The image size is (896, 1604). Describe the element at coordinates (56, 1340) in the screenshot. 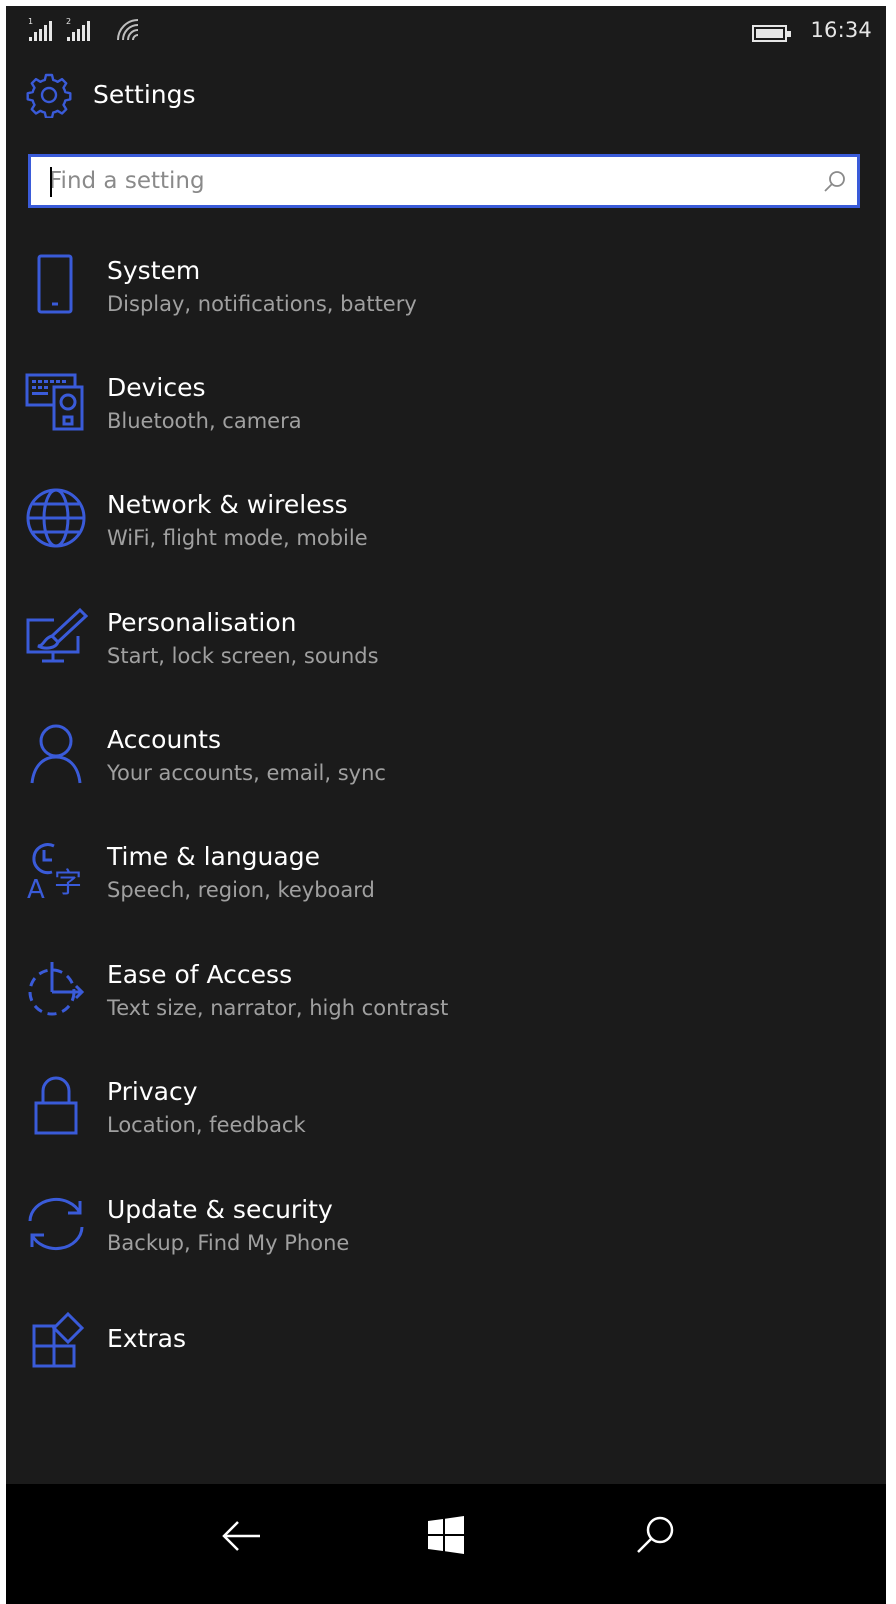

I see `extras-tiles-icon` at that location.